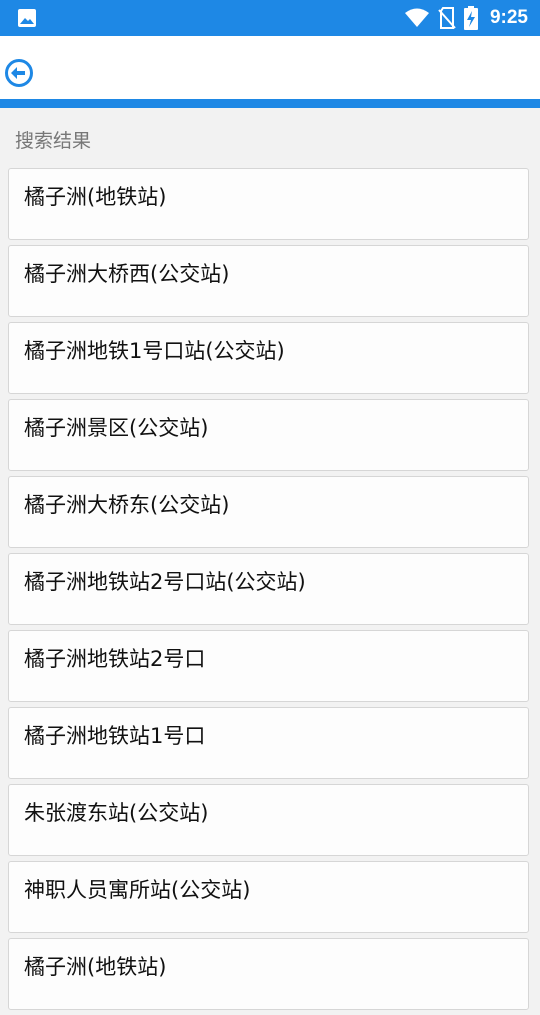  What do you see at coordinates (268, 666) in the screenshot?
I see `result-item: 橘子洲地铁站2号口` at bounding box center [268, 666].